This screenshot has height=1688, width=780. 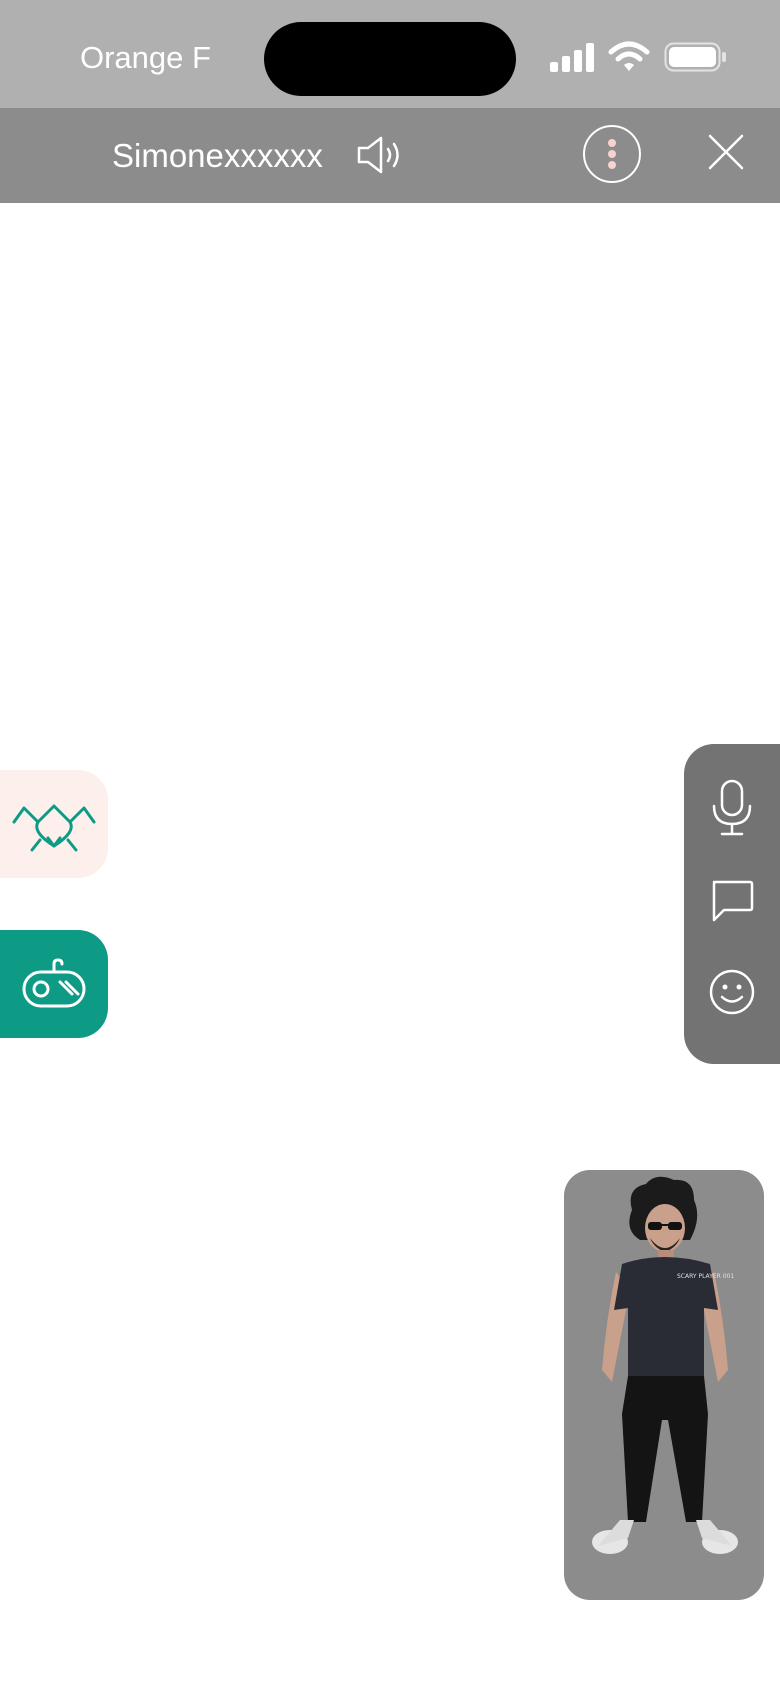 What do you see at coordinates (726, 154) in the screenshot?
I see `close-icon` at bounding box center [726, 154].